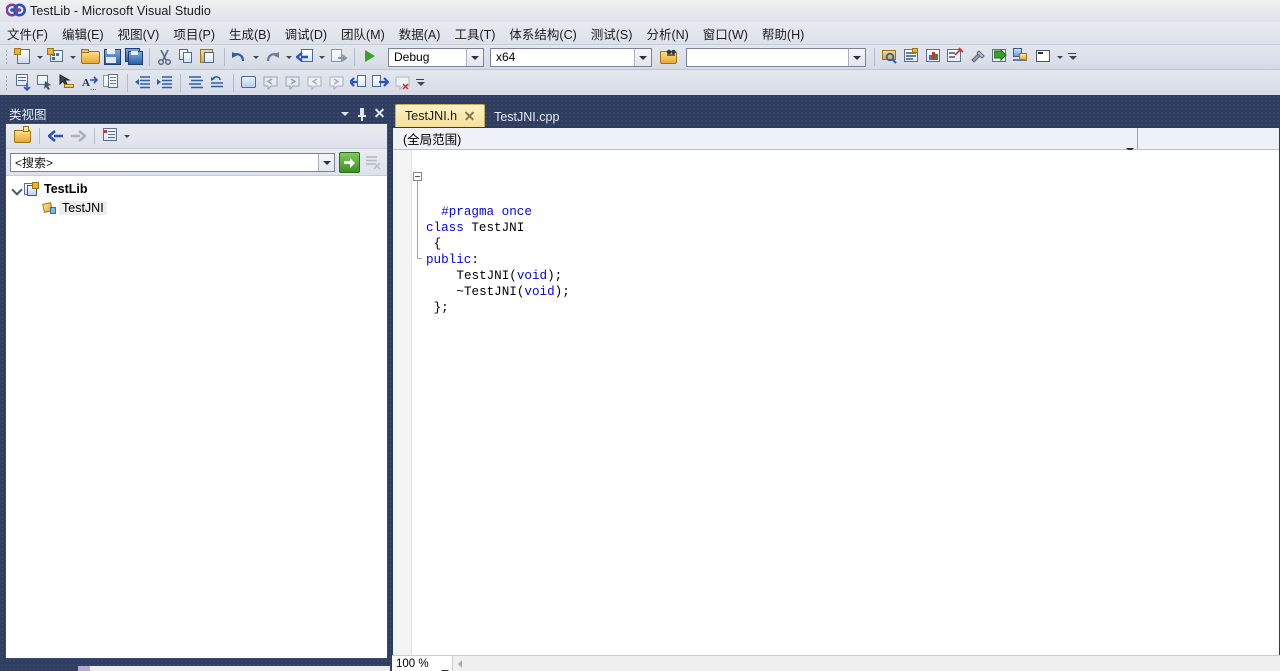 This screenshot has height=671, width=1280. I want to click on menu-item-1: 编辑(E), so click(83, 33).